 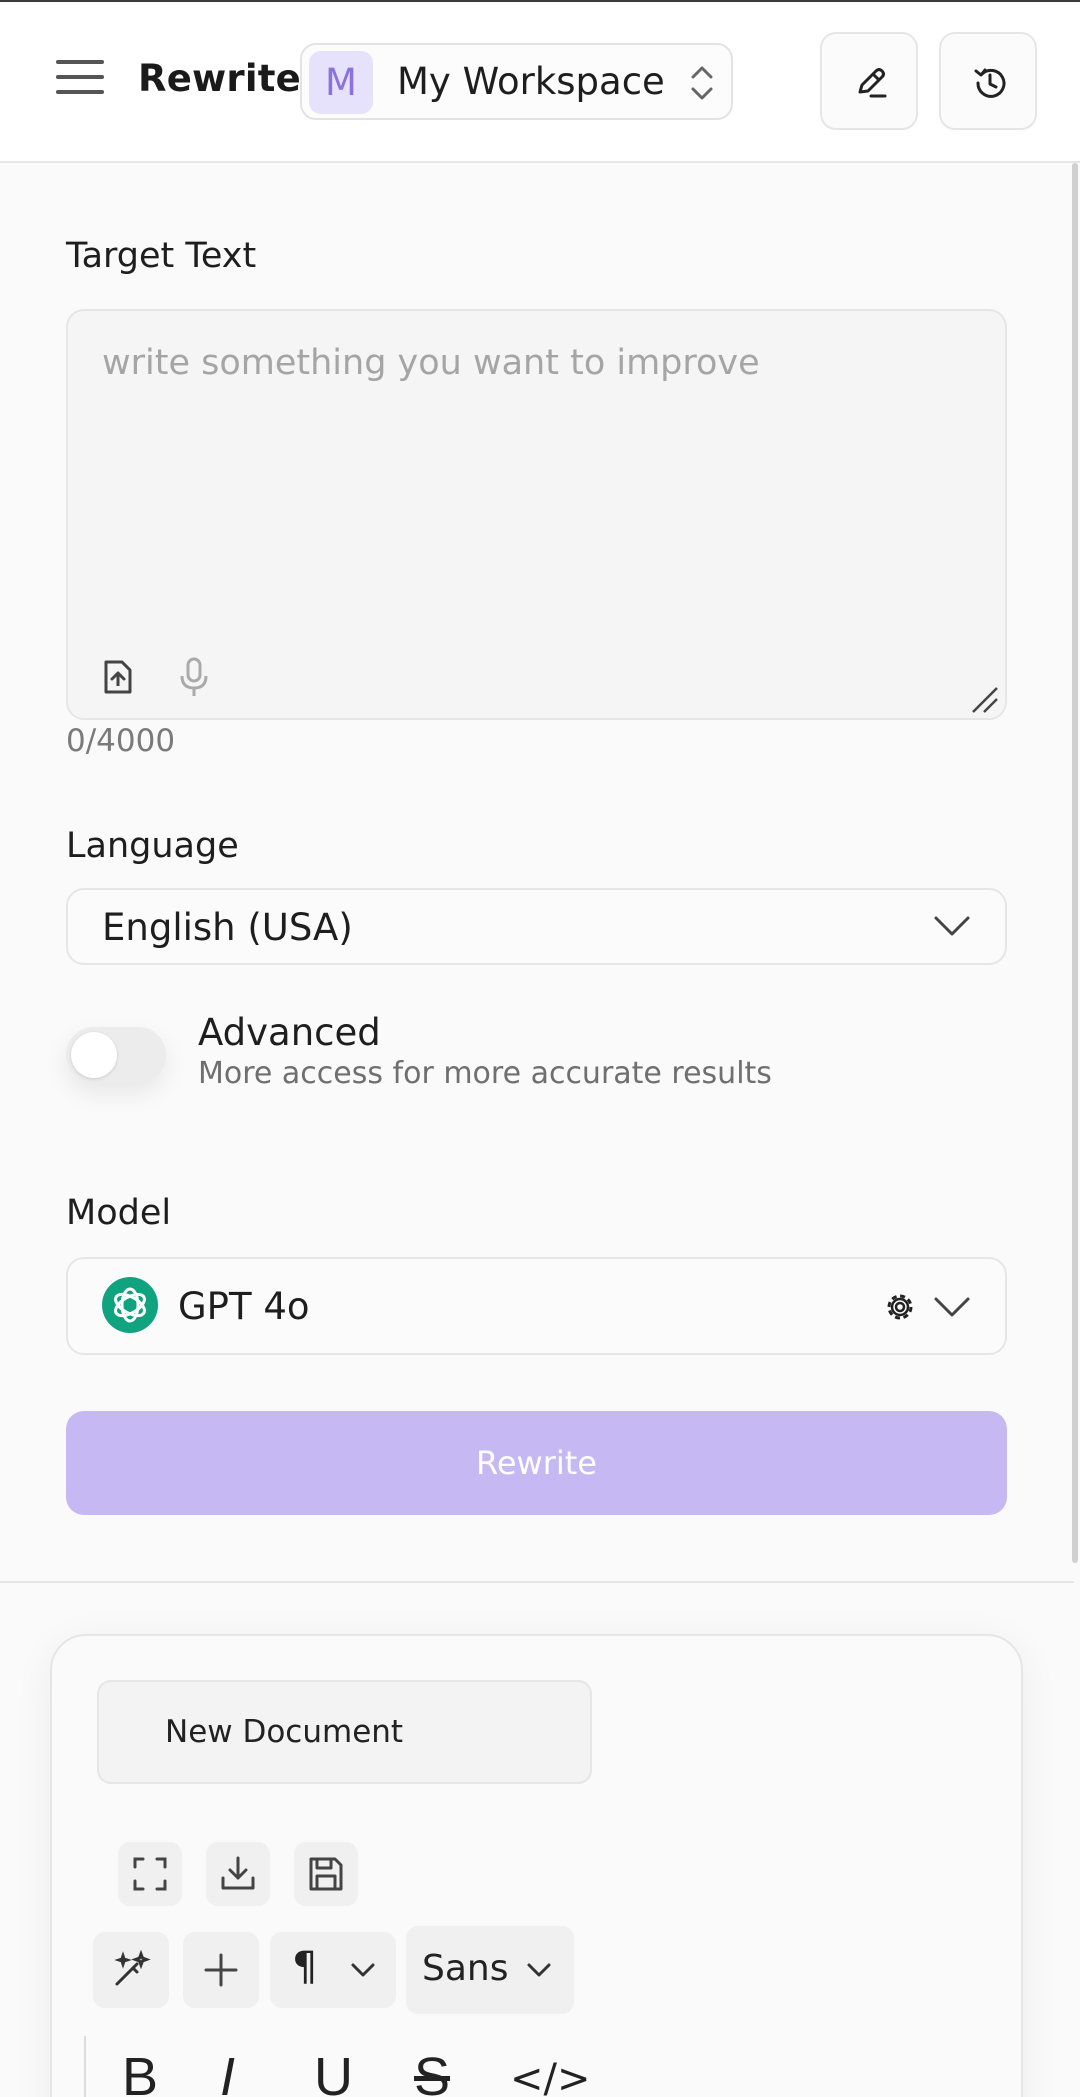 I want to click on toolbar-divider, so click(x=85, y=2066).